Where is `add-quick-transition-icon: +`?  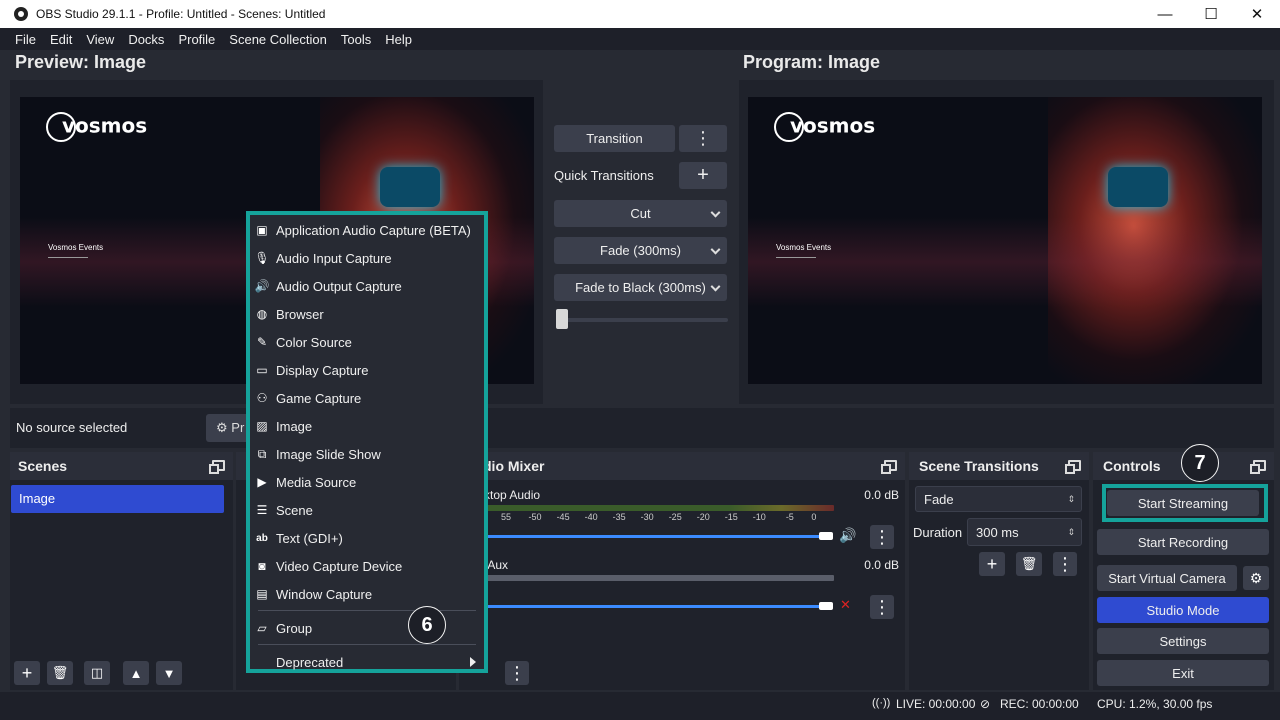 add-quick-transition-icon: + is located at coordinates (703, 175).